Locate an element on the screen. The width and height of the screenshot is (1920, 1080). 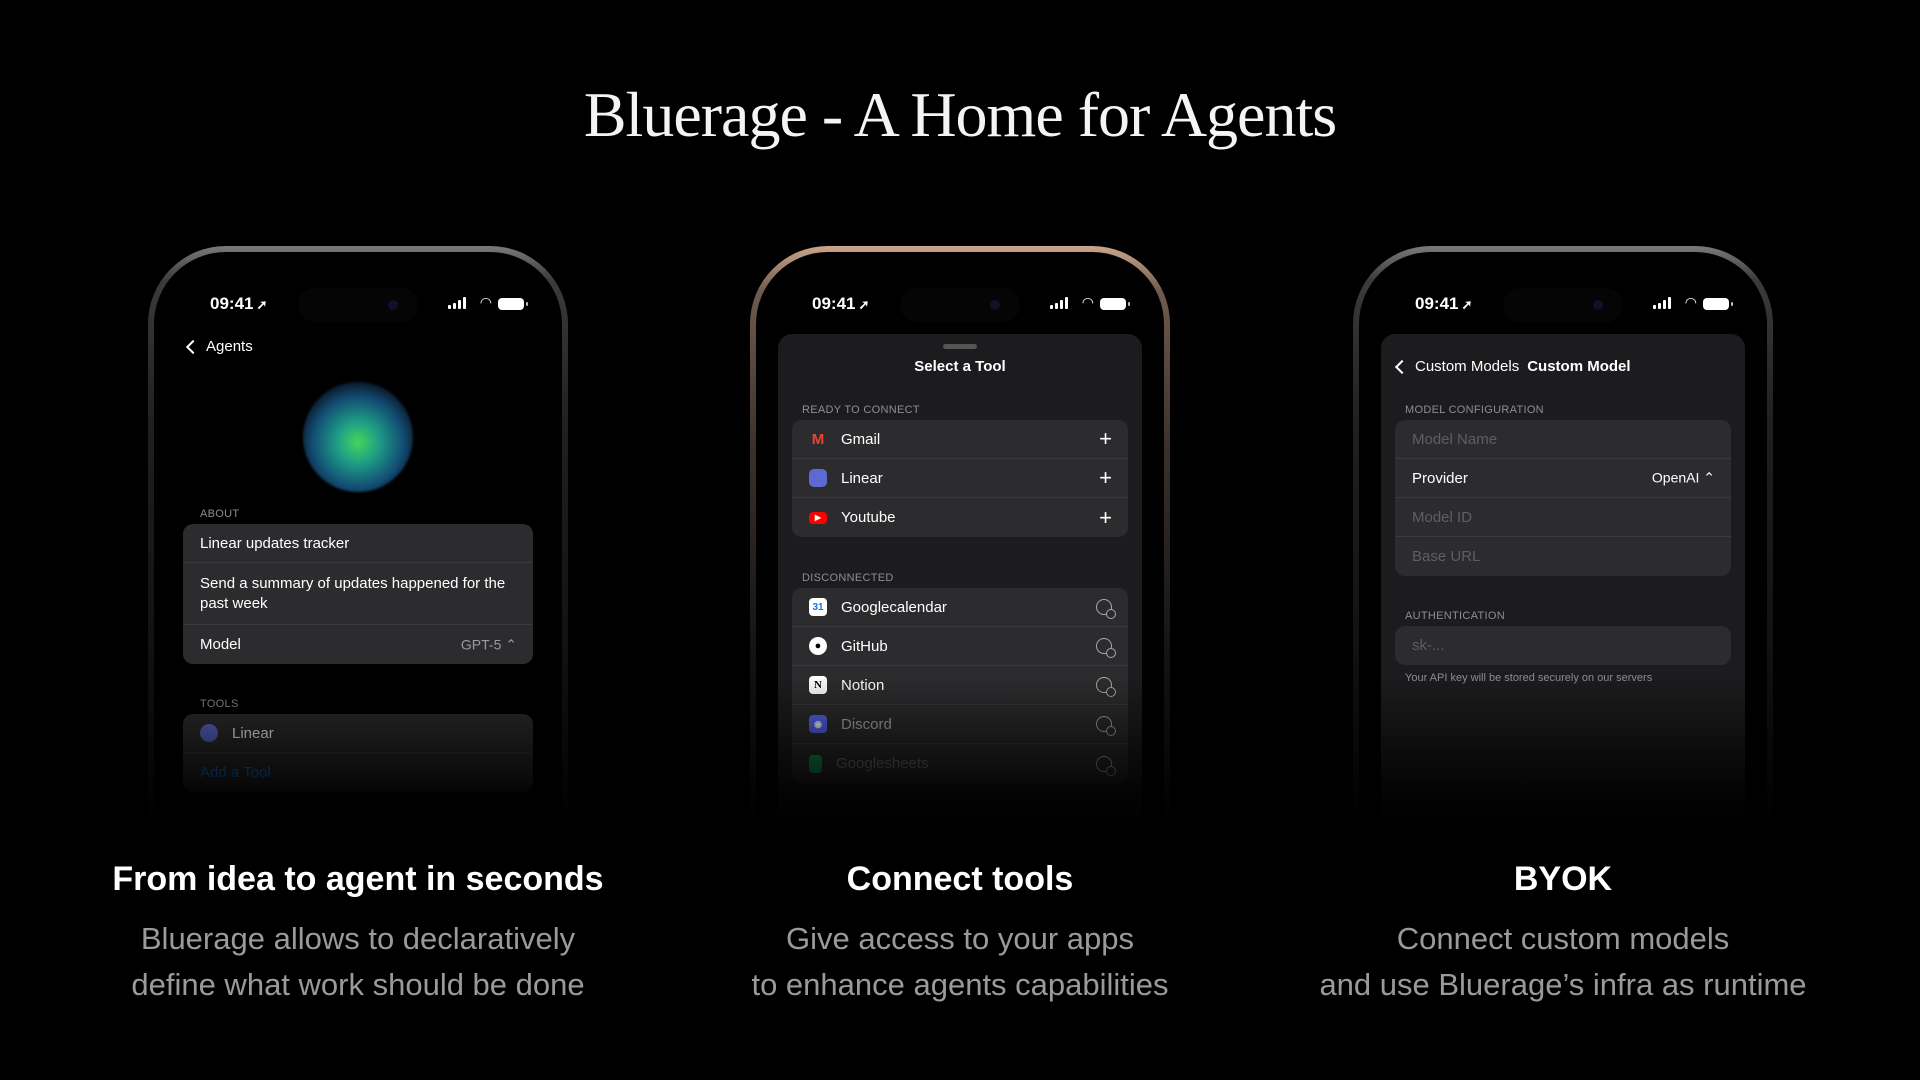
feature-description-line: and use Bluerage’s infra as runtime is located at coordinates (1563, 984).